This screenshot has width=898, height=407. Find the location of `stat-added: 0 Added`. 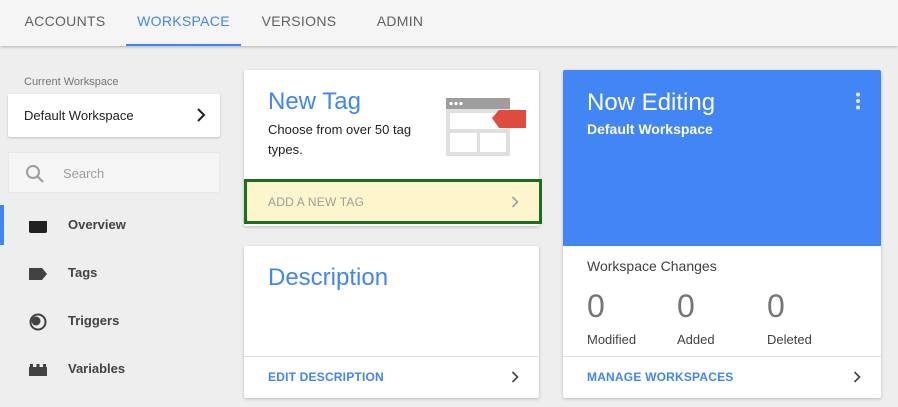

stat-added: 0 Added is located at coordinates (717, 316).